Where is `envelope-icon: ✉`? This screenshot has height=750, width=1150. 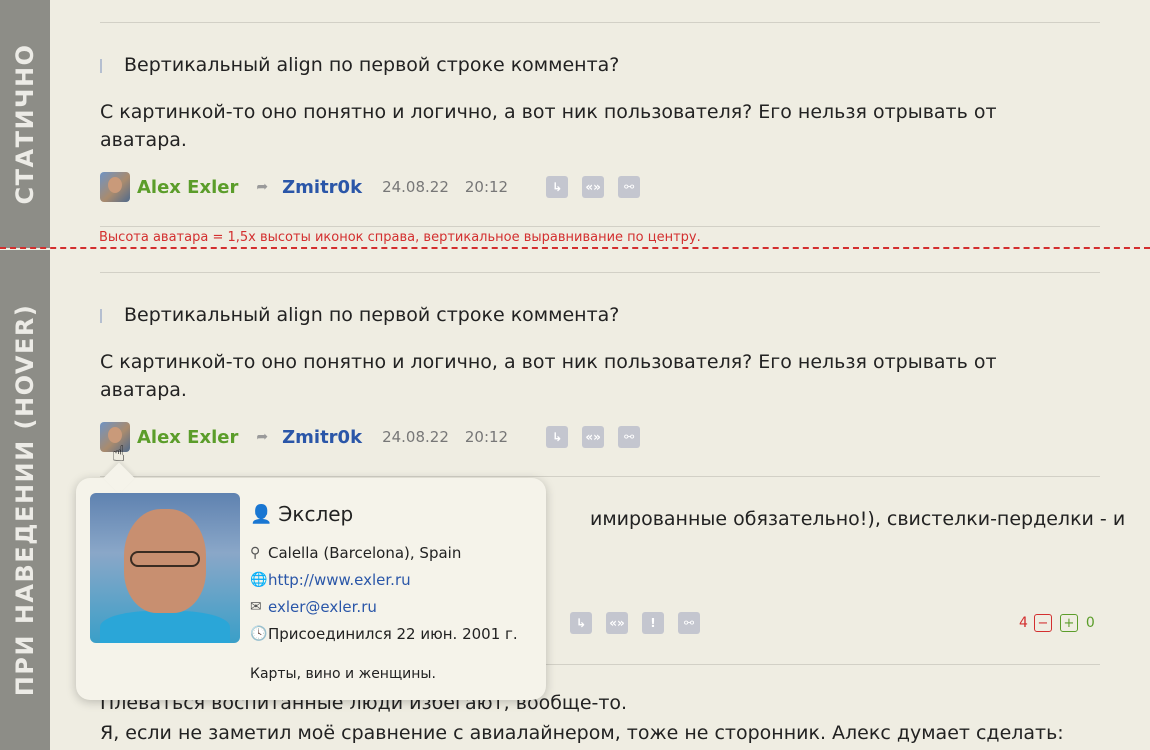
envelope-icon: ✉ is located at coordinates (256, 607).